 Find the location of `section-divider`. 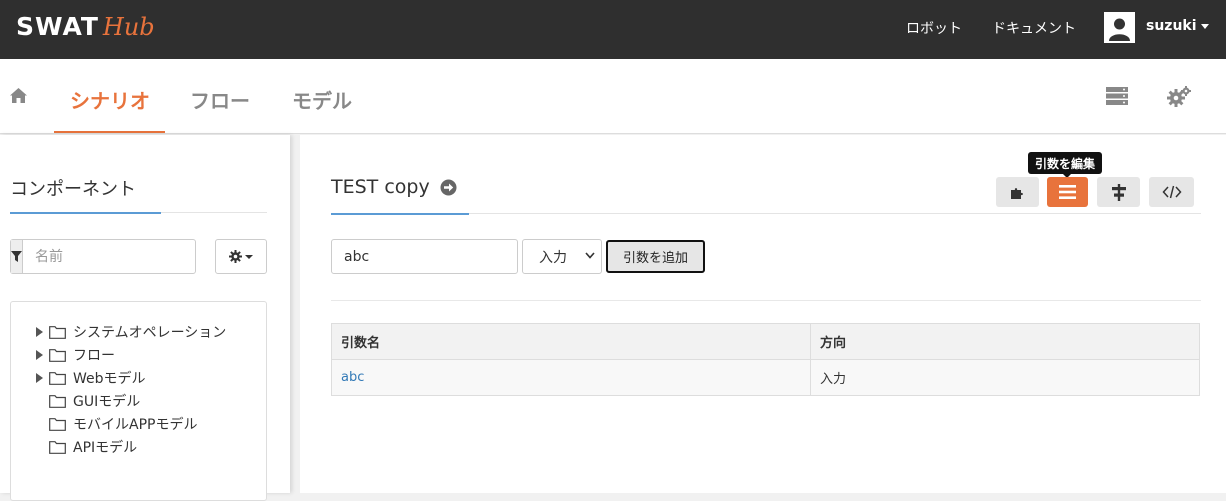

section-divider is located at coordinates (766, 300).